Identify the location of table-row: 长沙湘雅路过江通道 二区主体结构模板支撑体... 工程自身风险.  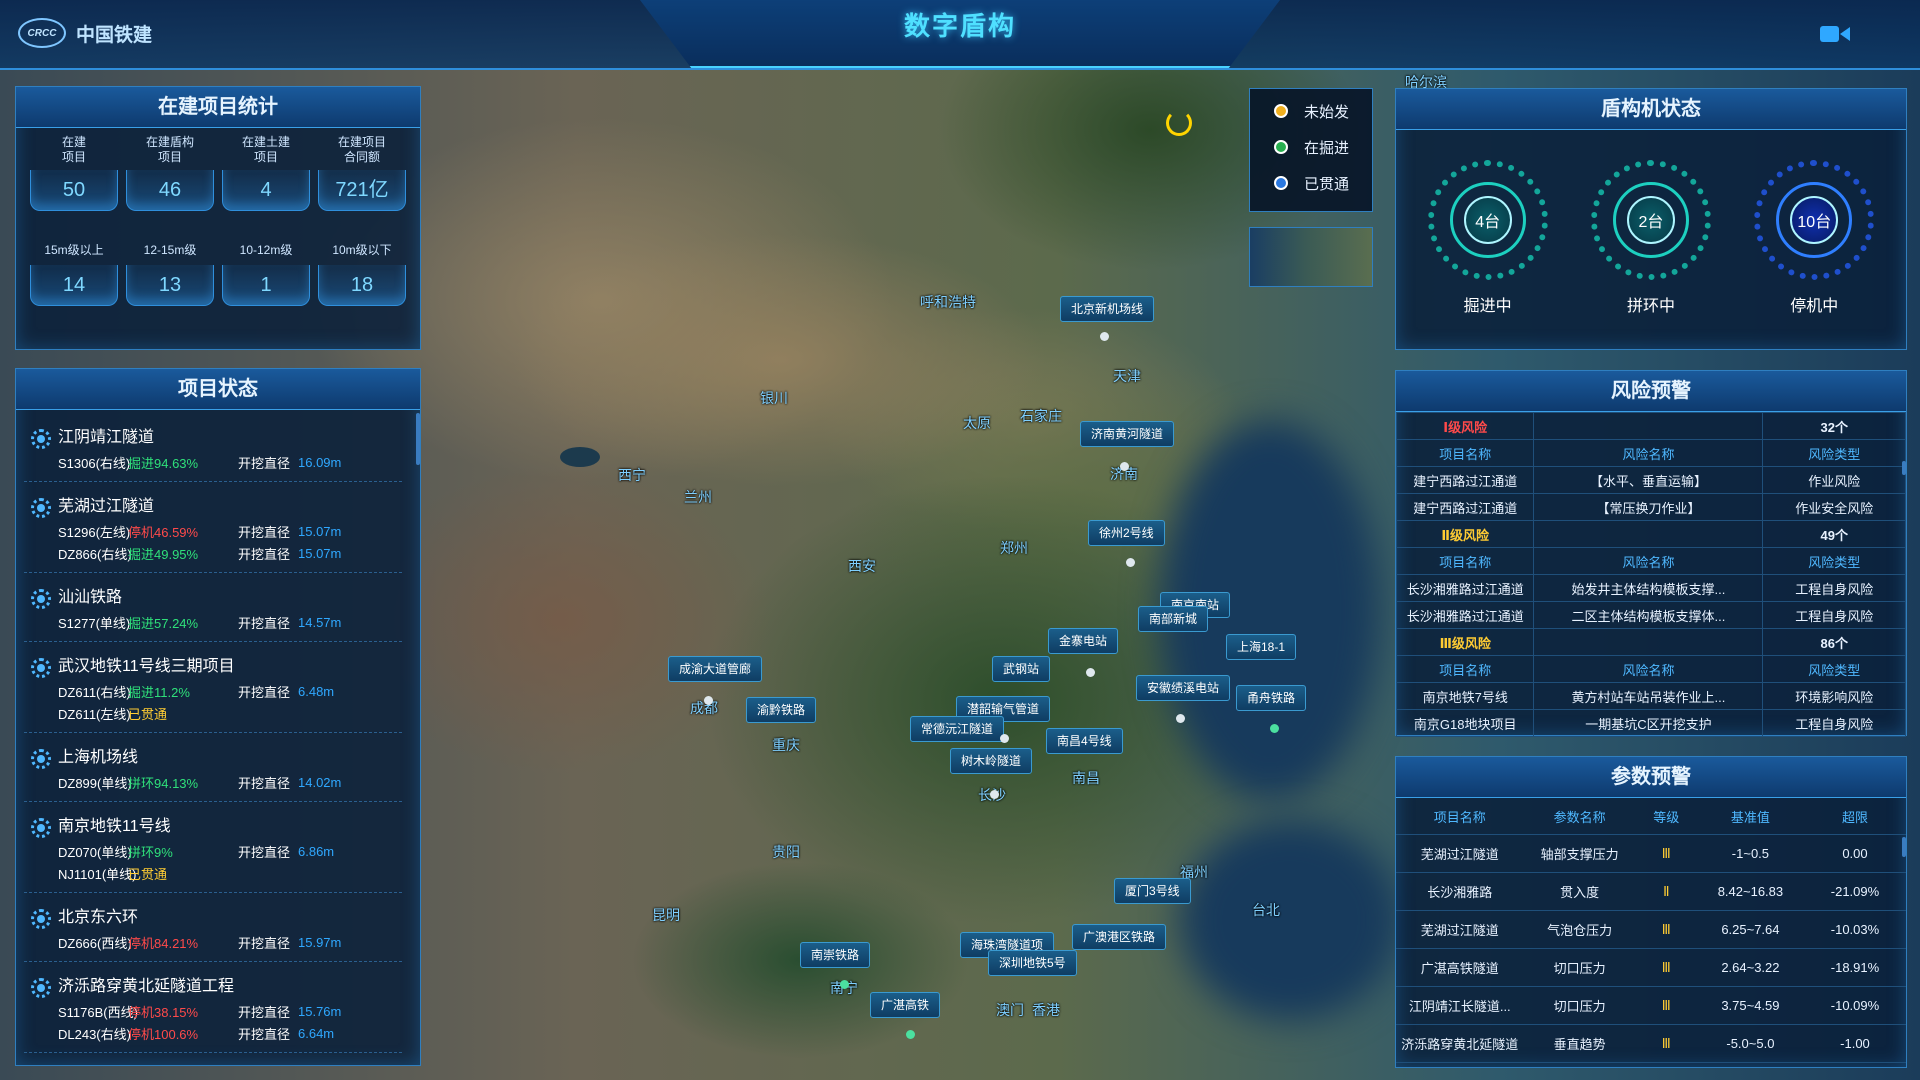
(1650, 615).